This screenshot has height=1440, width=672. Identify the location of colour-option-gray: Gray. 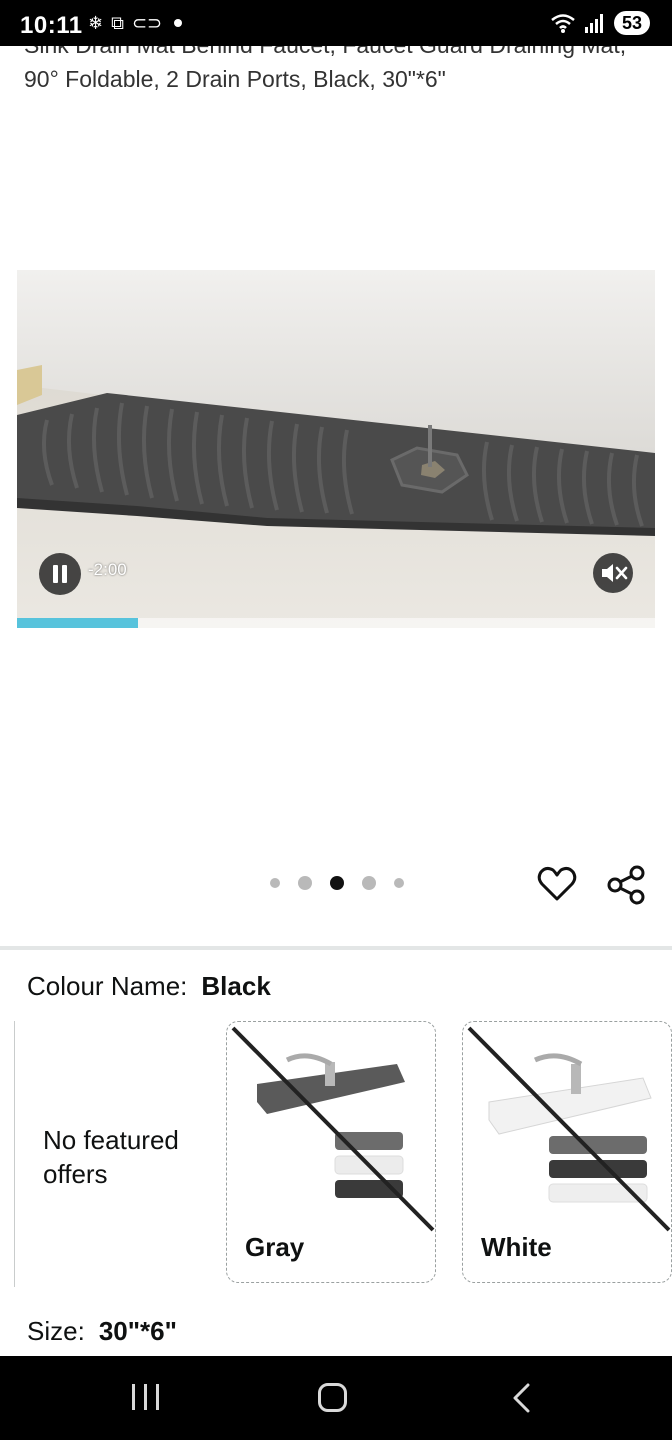
(331, 1152).